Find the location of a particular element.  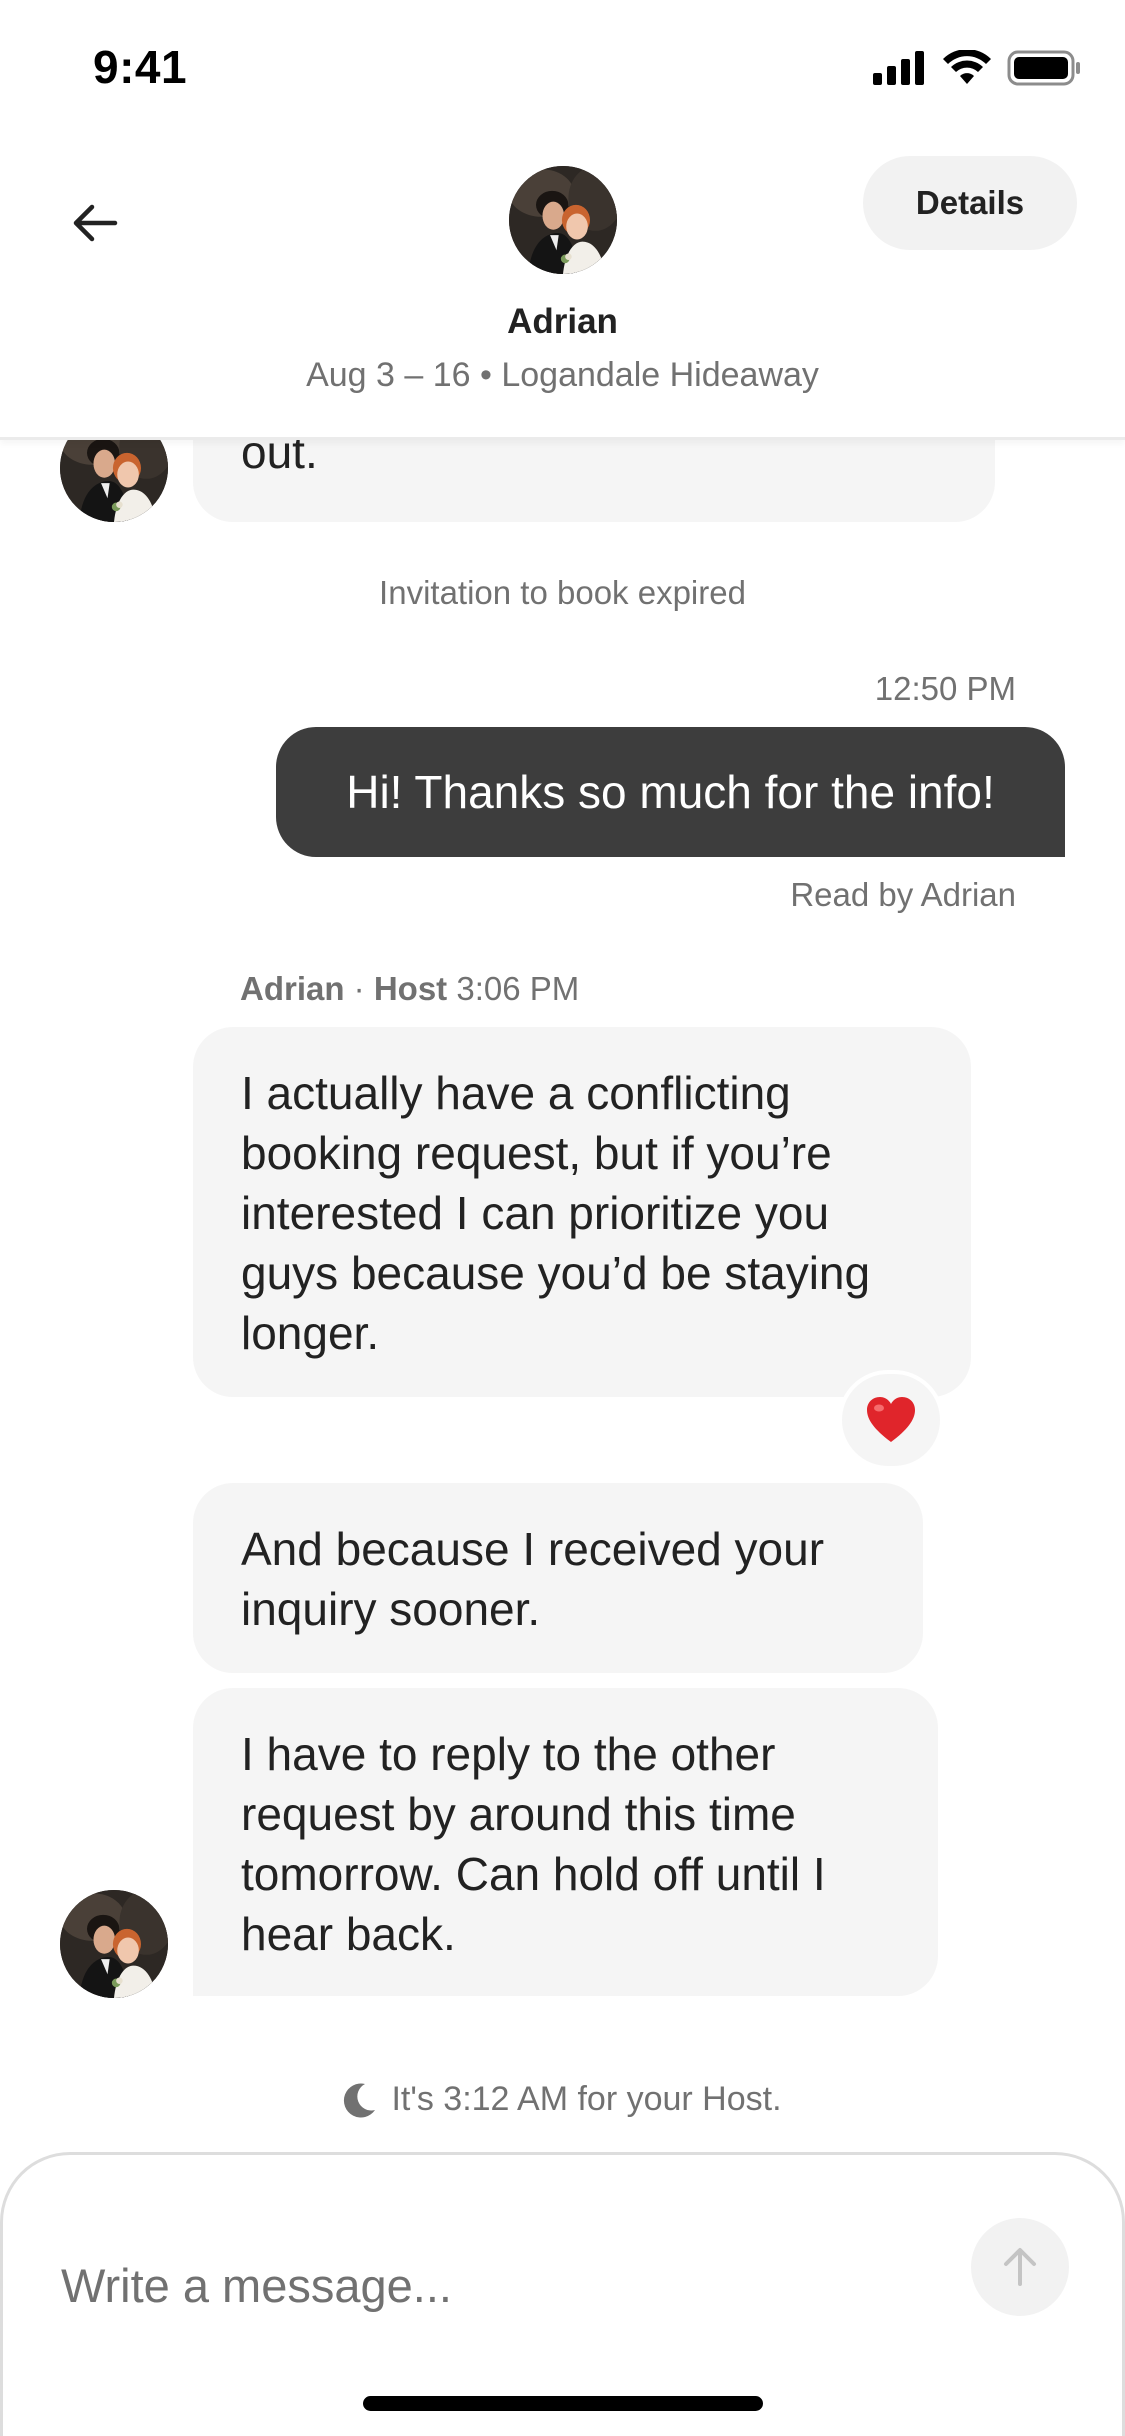

sender-line: Adrian · Host 3:06 PM is located at coordinates (409, 989).